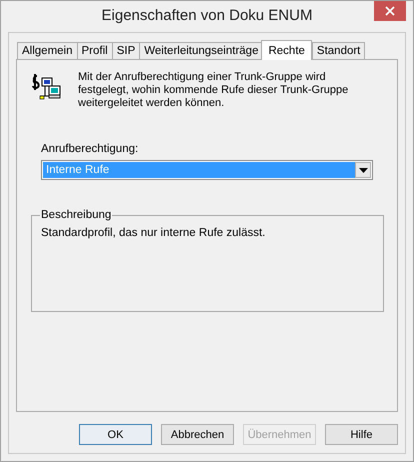 Image resolution: width=414 pixels, height=462 pixels. I want to click on caret-icon, so click(363, 170).